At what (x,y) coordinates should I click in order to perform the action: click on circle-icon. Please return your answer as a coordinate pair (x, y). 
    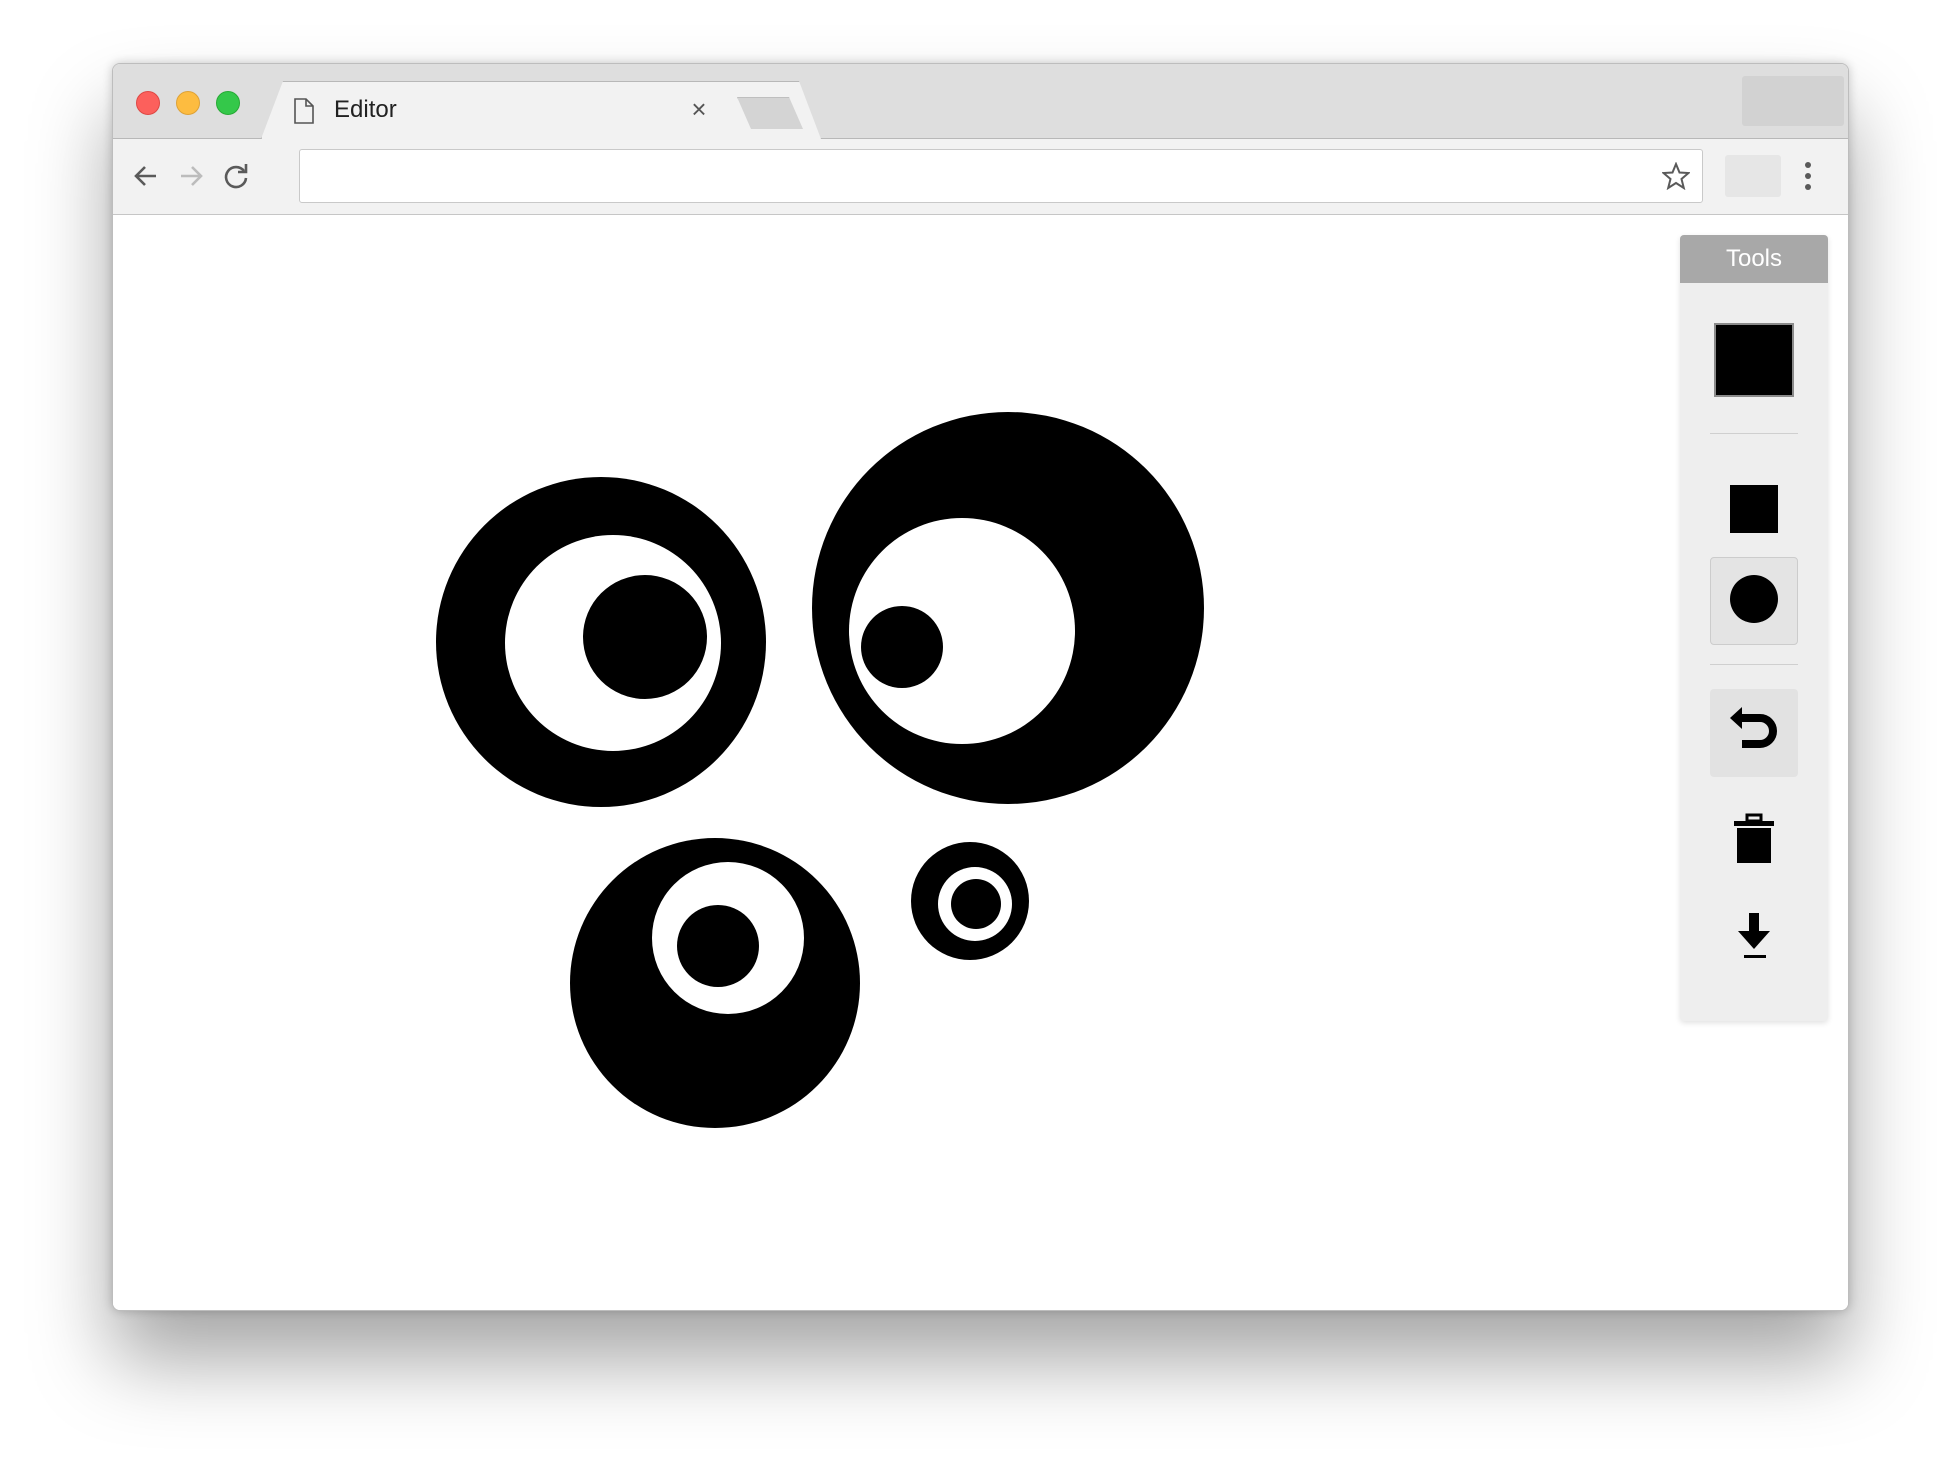
    Looking at the image, I should click on (1754, 601).